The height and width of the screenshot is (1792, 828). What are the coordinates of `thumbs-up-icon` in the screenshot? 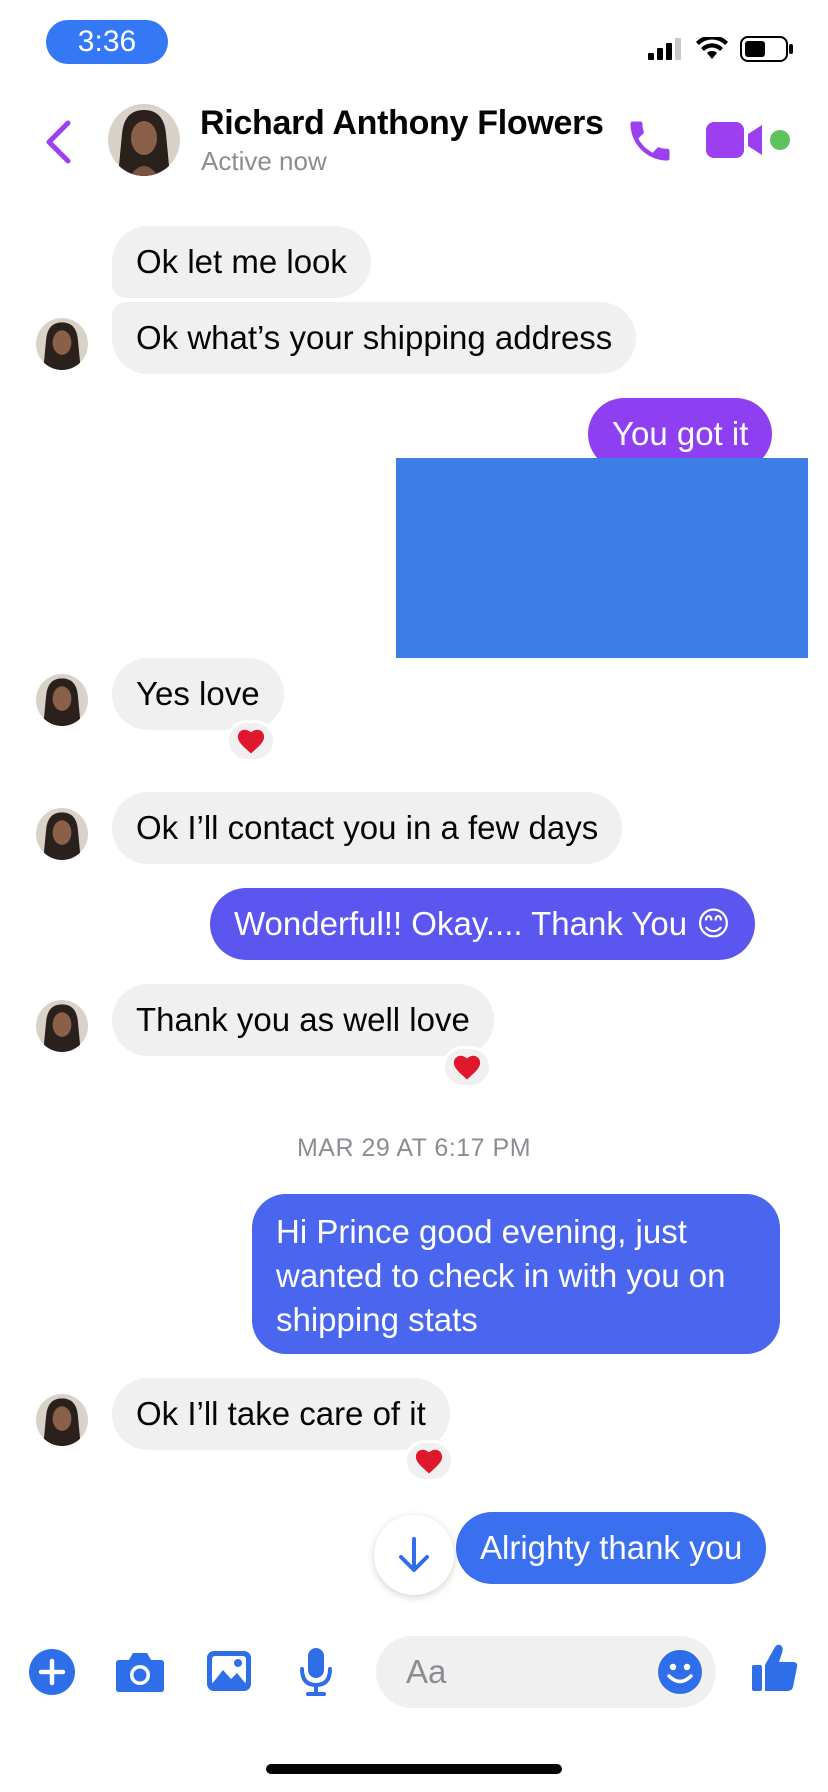 It's located at (775, 1667).